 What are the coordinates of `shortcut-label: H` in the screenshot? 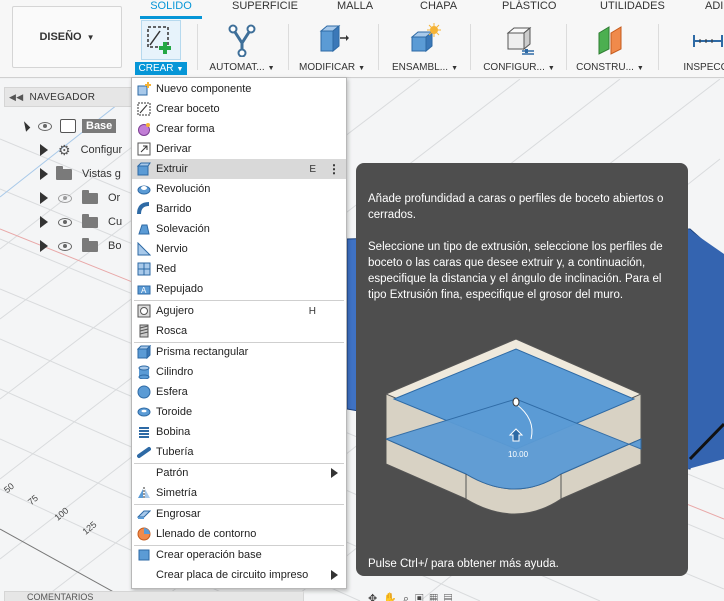 It's located at (312, 311).